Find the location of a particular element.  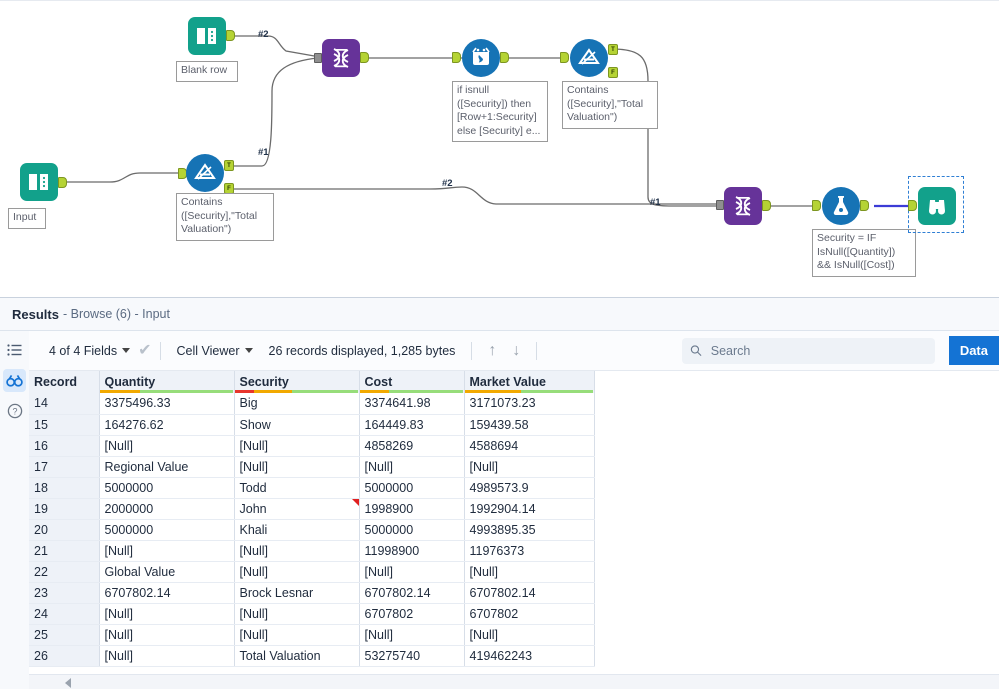

cell-quantity: Global Value is located at coordinates (167, 572).